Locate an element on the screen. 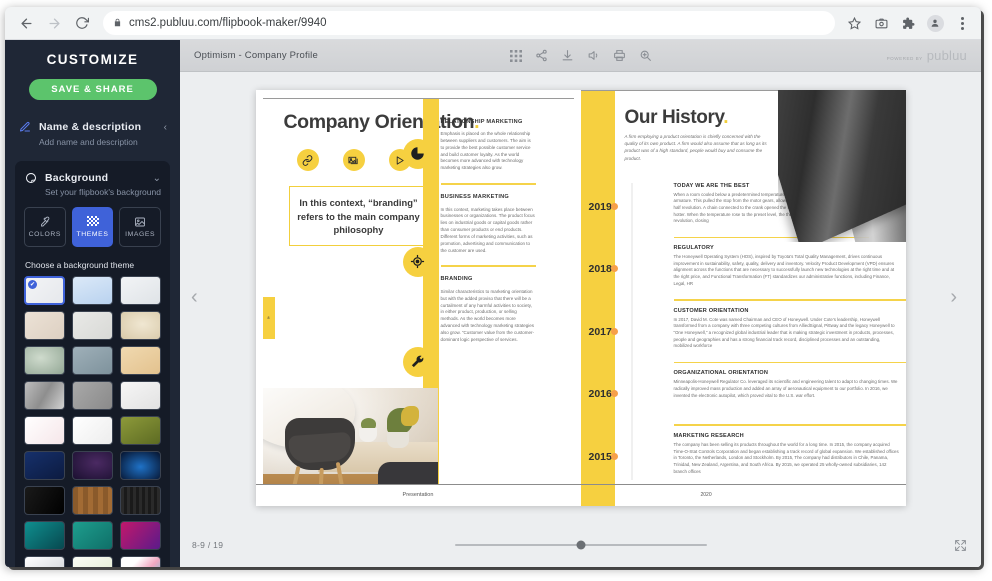  powered-by-publuu: POWERED BY publuu is located at coordinates (927, 55).